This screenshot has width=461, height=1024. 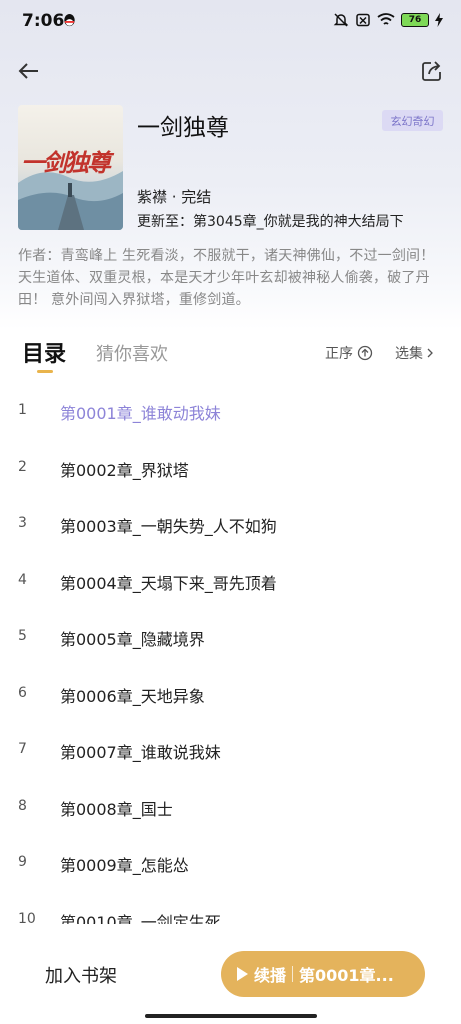 What do you see at coordinates (230, 695) in the screenshot?
I see `chapter-row: 6 第0006章_天地异象` at bounding box center [230, 695].